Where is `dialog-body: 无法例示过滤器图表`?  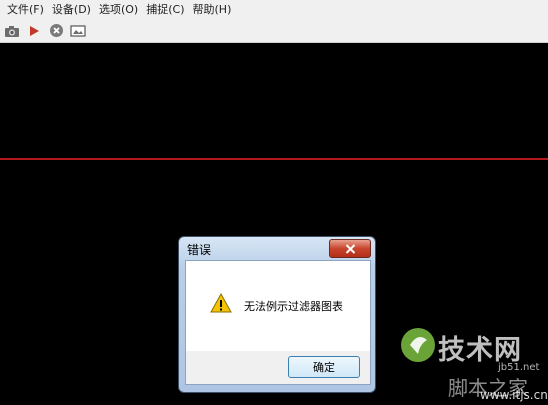
dialog-body: 无法例示过滤器图表 is located at coordinates (278, 306).